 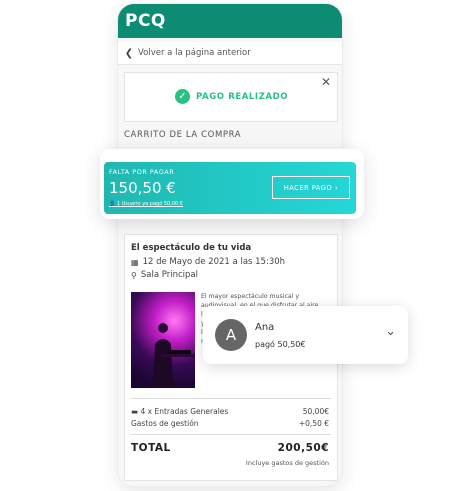 I want to click on back-label: Volver a la página anterior, so click(x=194, y=53).